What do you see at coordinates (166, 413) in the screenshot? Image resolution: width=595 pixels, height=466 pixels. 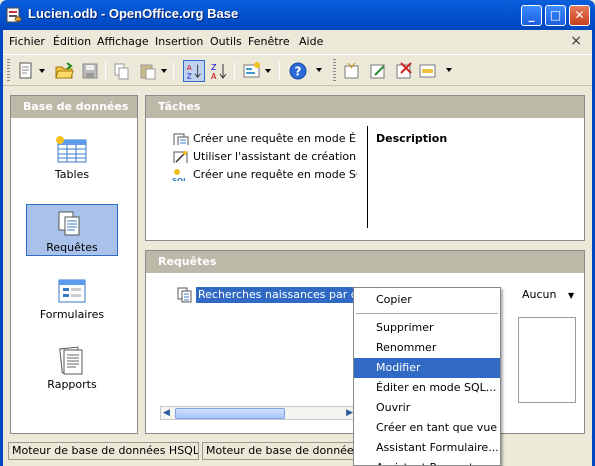 I see `scroll-left-icon: ◀` at bounding box center [166, 413].